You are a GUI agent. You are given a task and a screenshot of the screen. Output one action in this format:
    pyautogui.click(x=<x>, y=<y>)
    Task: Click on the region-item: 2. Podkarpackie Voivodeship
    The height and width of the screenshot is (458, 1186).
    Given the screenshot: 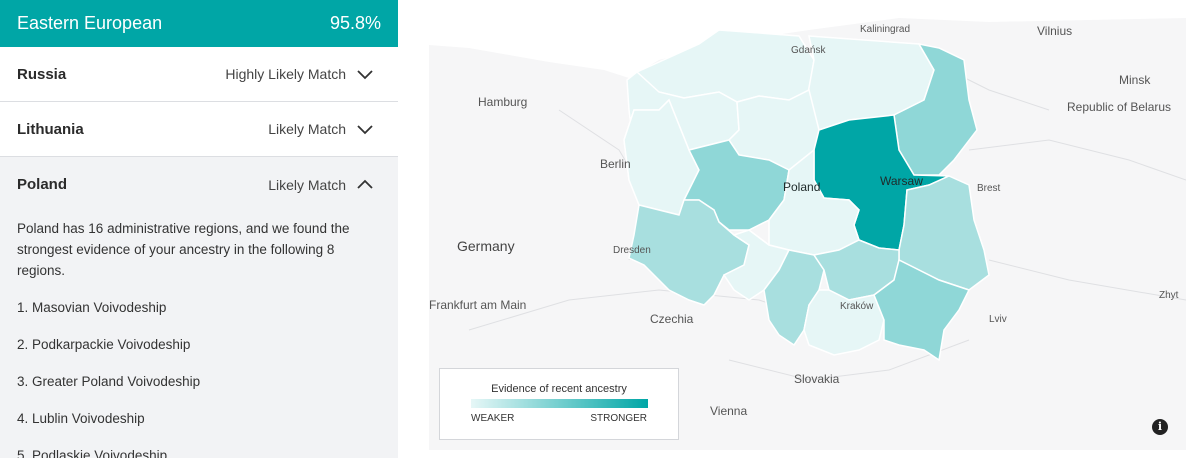 What is the action you would take?
    pyautogui.click(x=104, y=344)
    